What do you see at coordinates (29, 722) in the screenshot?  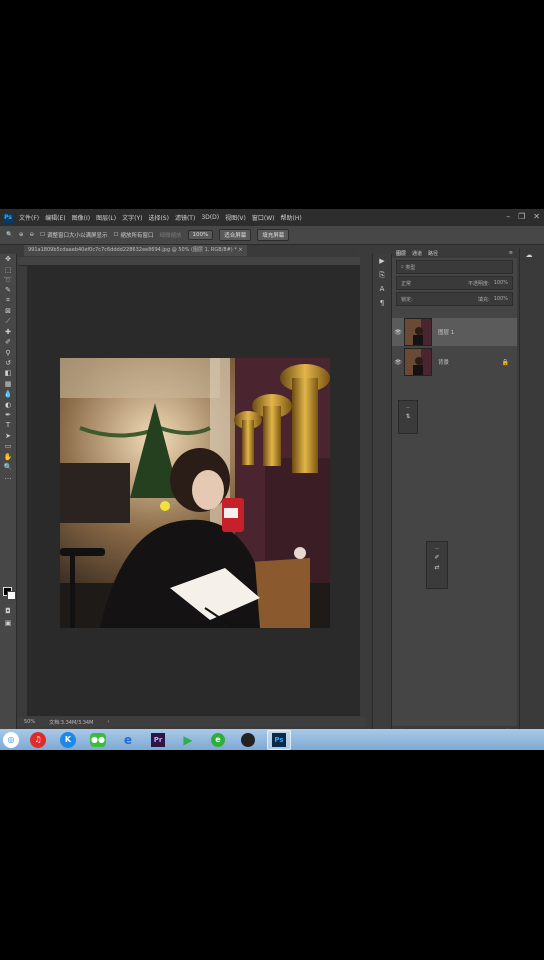 I see `zoom-level: 50%` at bounding box center [29, 722].